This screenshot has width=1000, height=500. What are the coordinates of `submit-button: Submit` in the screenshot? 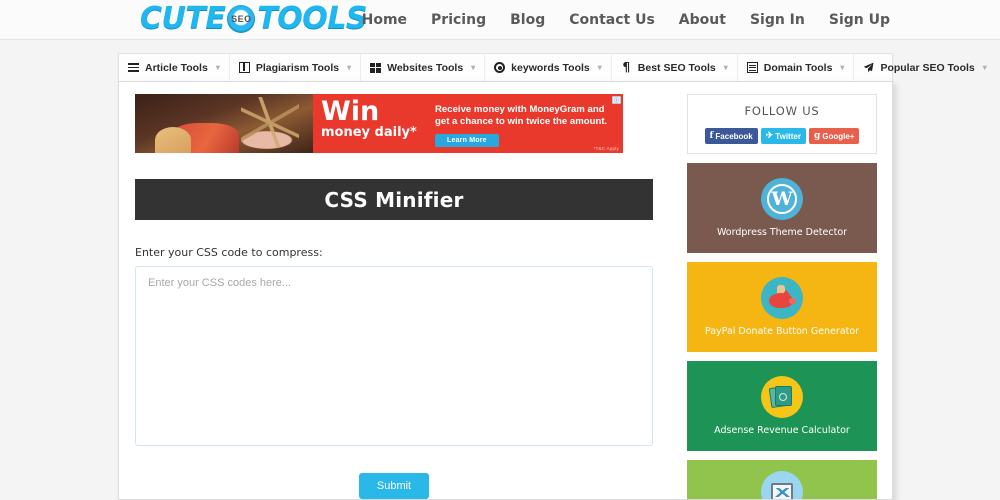 It's located at (394, 486).